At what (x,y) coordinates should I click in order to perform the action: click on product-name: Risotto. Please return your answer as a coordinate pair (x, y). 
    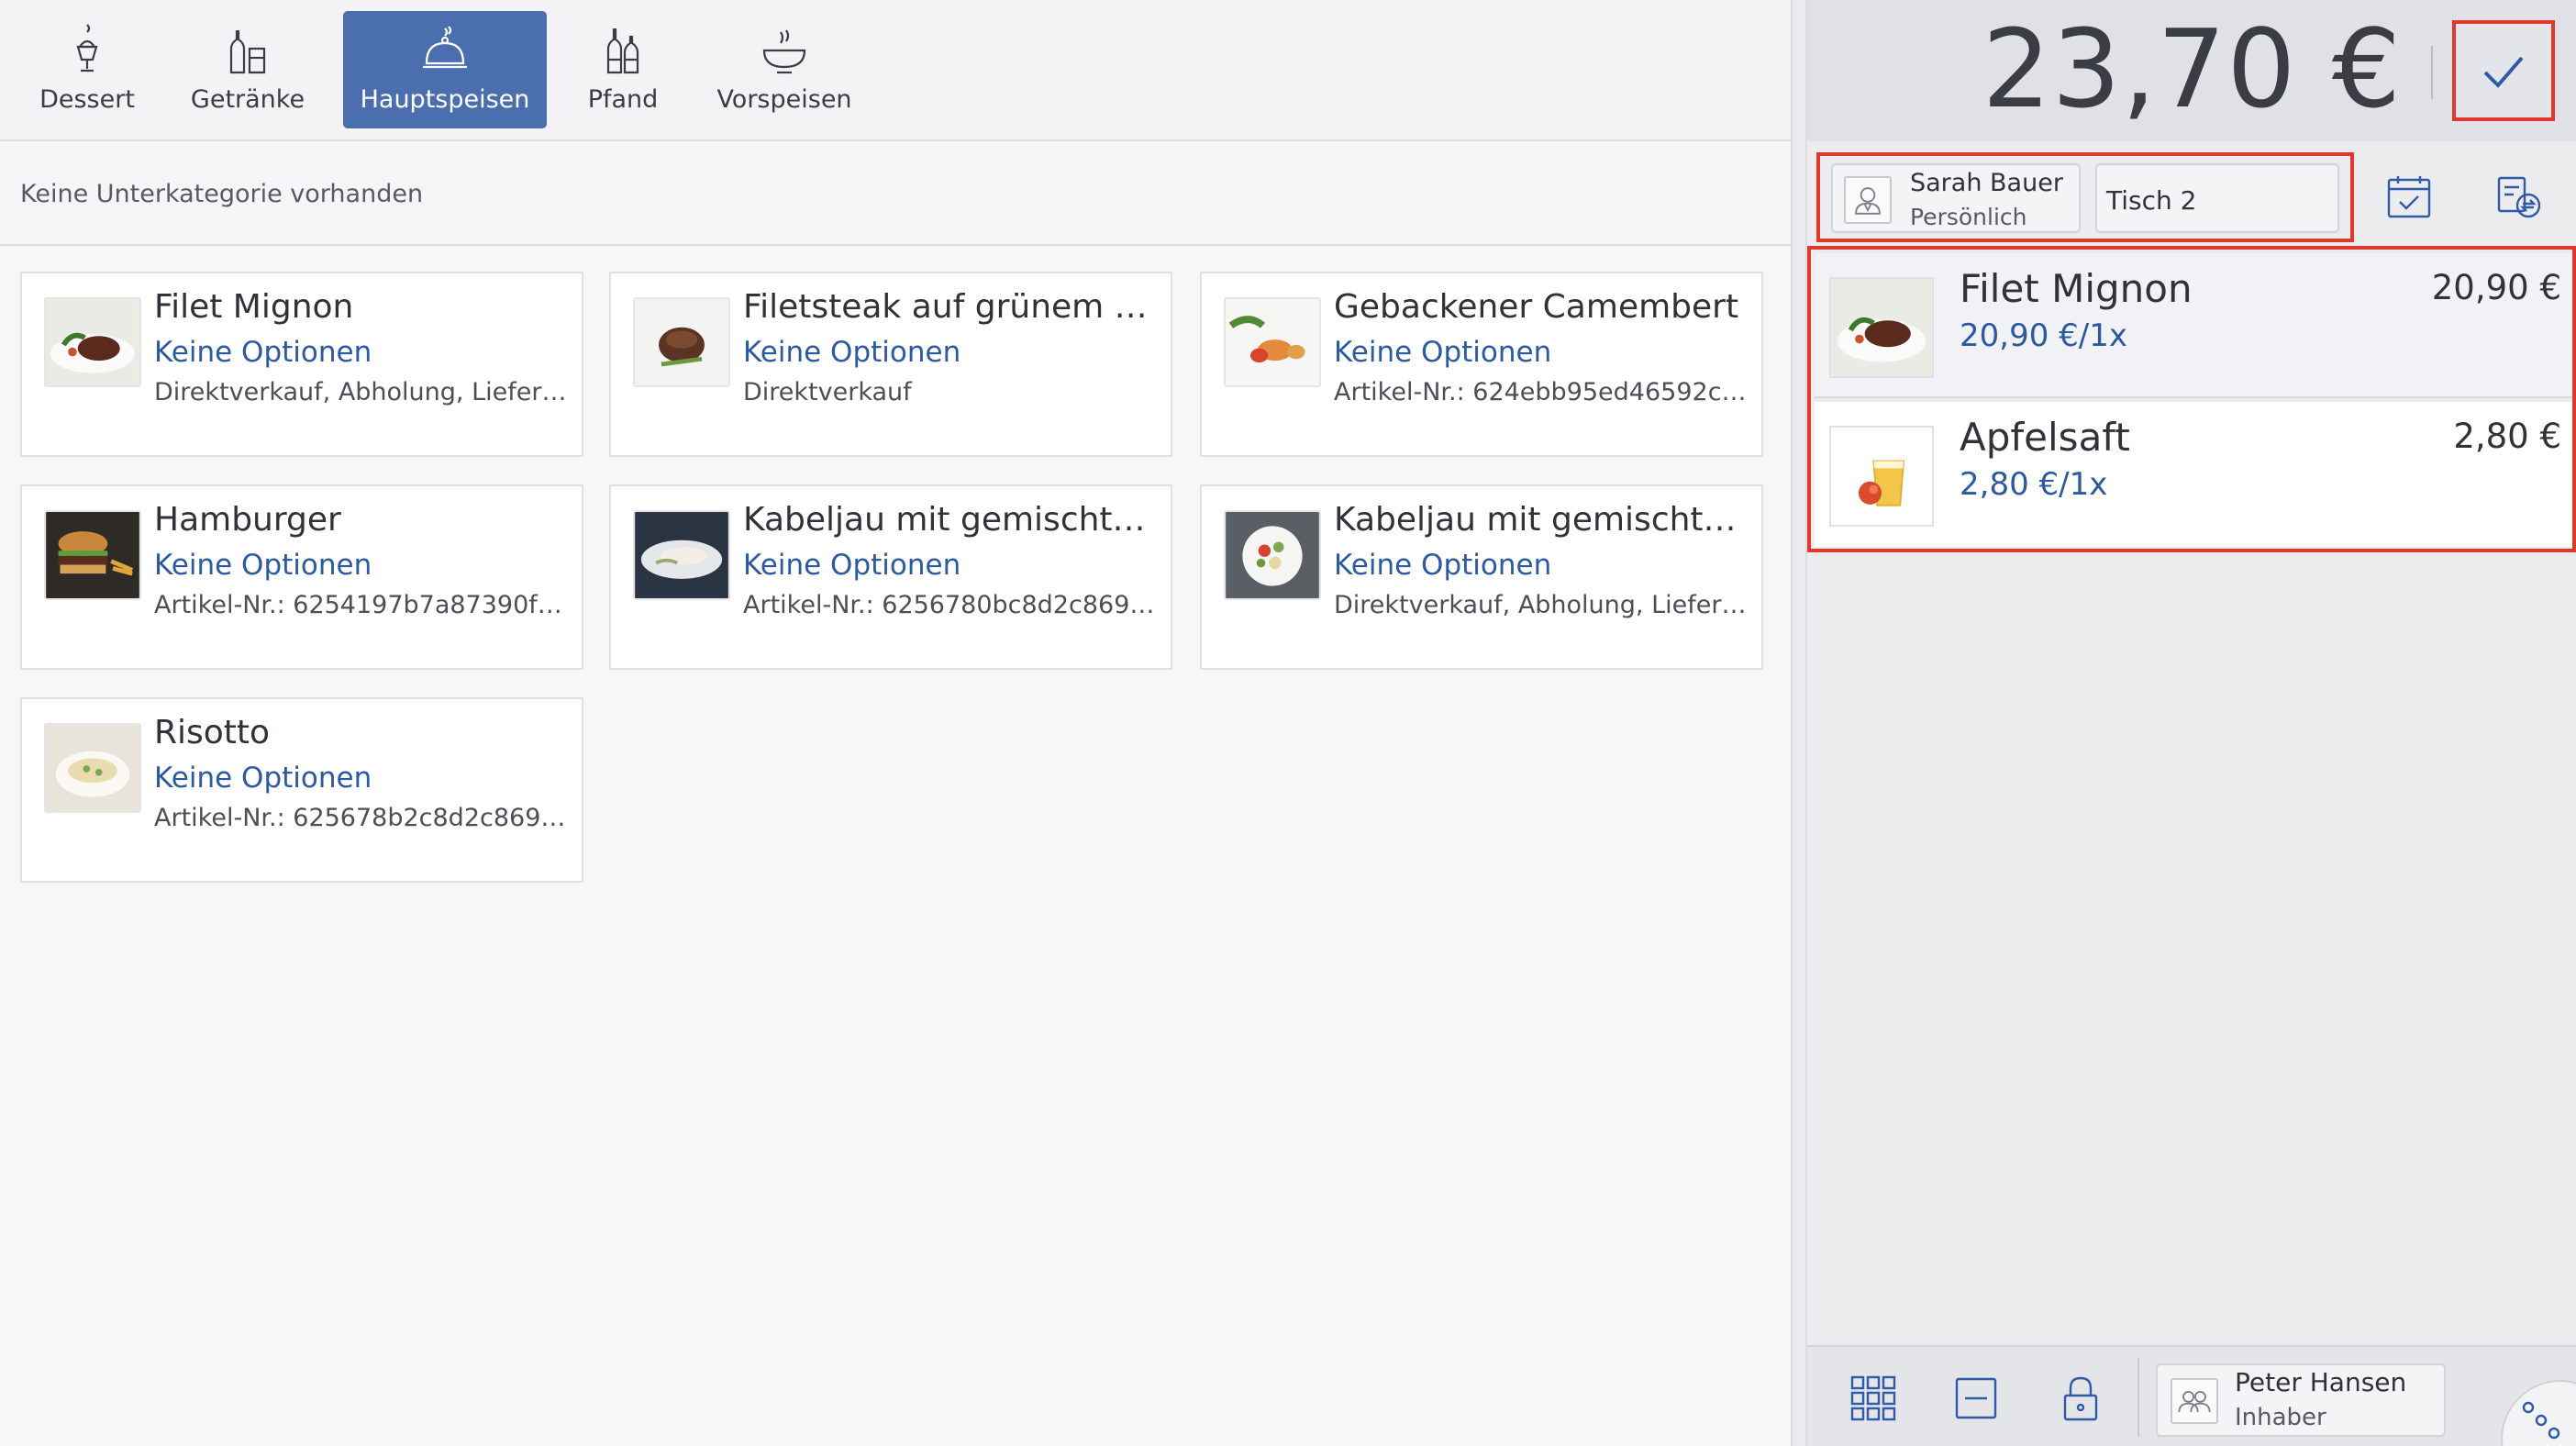
    Looking at the image, I should click on (212, 732).